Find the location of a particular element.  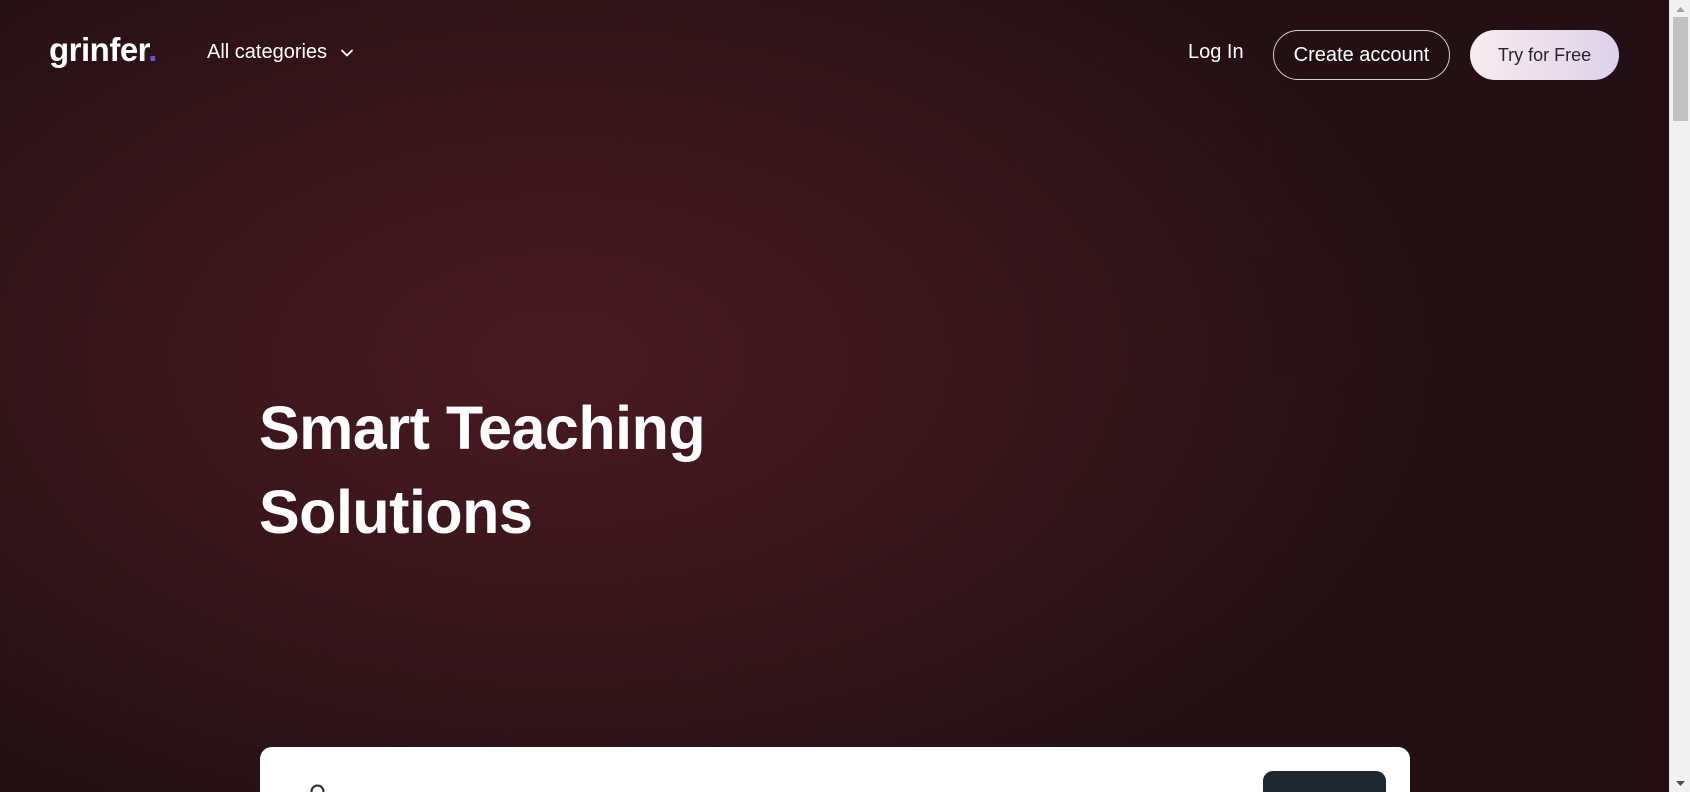

hero-title-line2: Solutions is located at coordinates (396, 512).